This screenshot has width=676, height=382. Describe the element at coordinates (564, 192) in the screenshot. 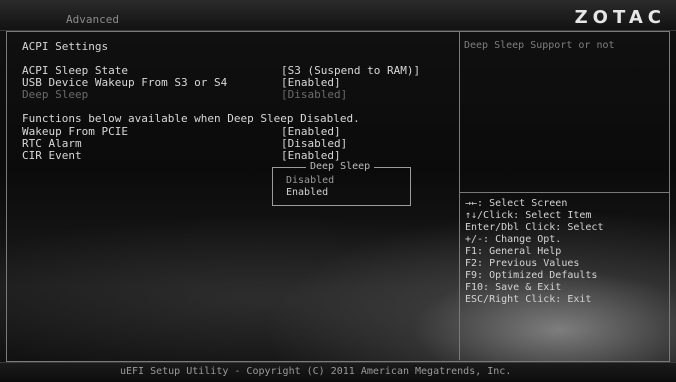

I see `panel-divider-horizontal` at that location.